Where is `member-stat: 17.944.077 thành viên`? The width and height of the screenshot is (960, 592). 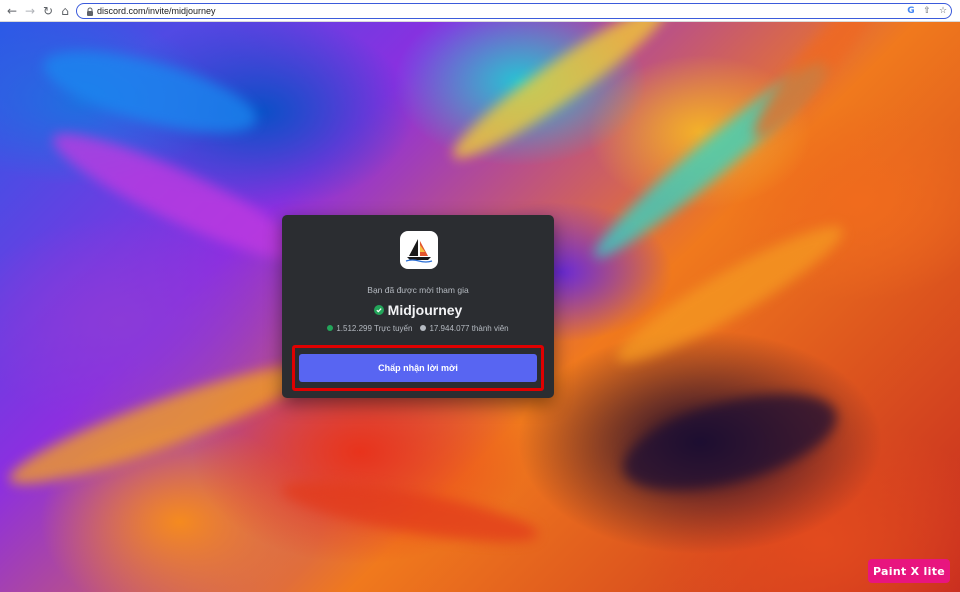
member-stat: 17.944.077 thành viên is located at coordinates (464, 328).